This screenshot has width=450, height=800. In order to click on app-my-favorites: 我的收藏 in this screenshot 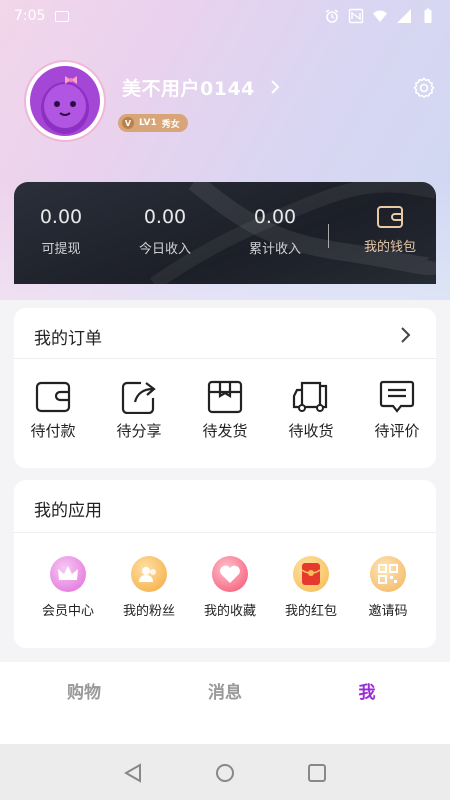, I will do `click(230, 587)`.